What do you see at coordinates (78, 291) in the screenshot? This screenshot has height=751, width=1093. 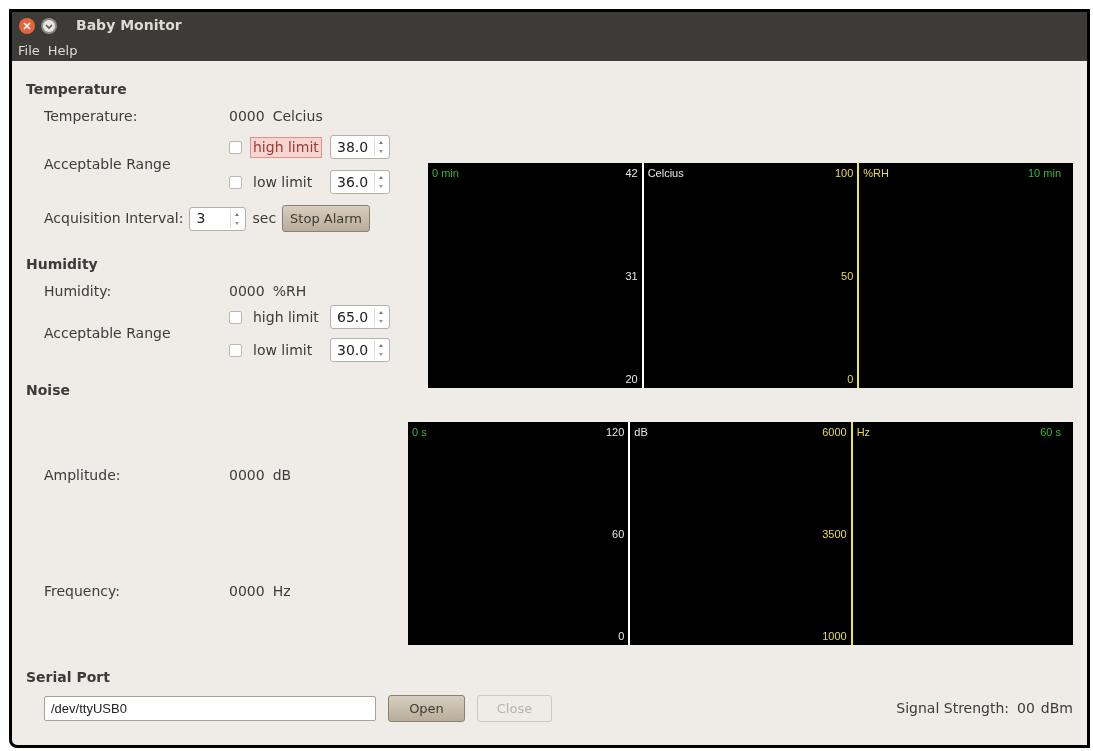 I see `field-label: Humidity:` at bounding box center [78, 291].